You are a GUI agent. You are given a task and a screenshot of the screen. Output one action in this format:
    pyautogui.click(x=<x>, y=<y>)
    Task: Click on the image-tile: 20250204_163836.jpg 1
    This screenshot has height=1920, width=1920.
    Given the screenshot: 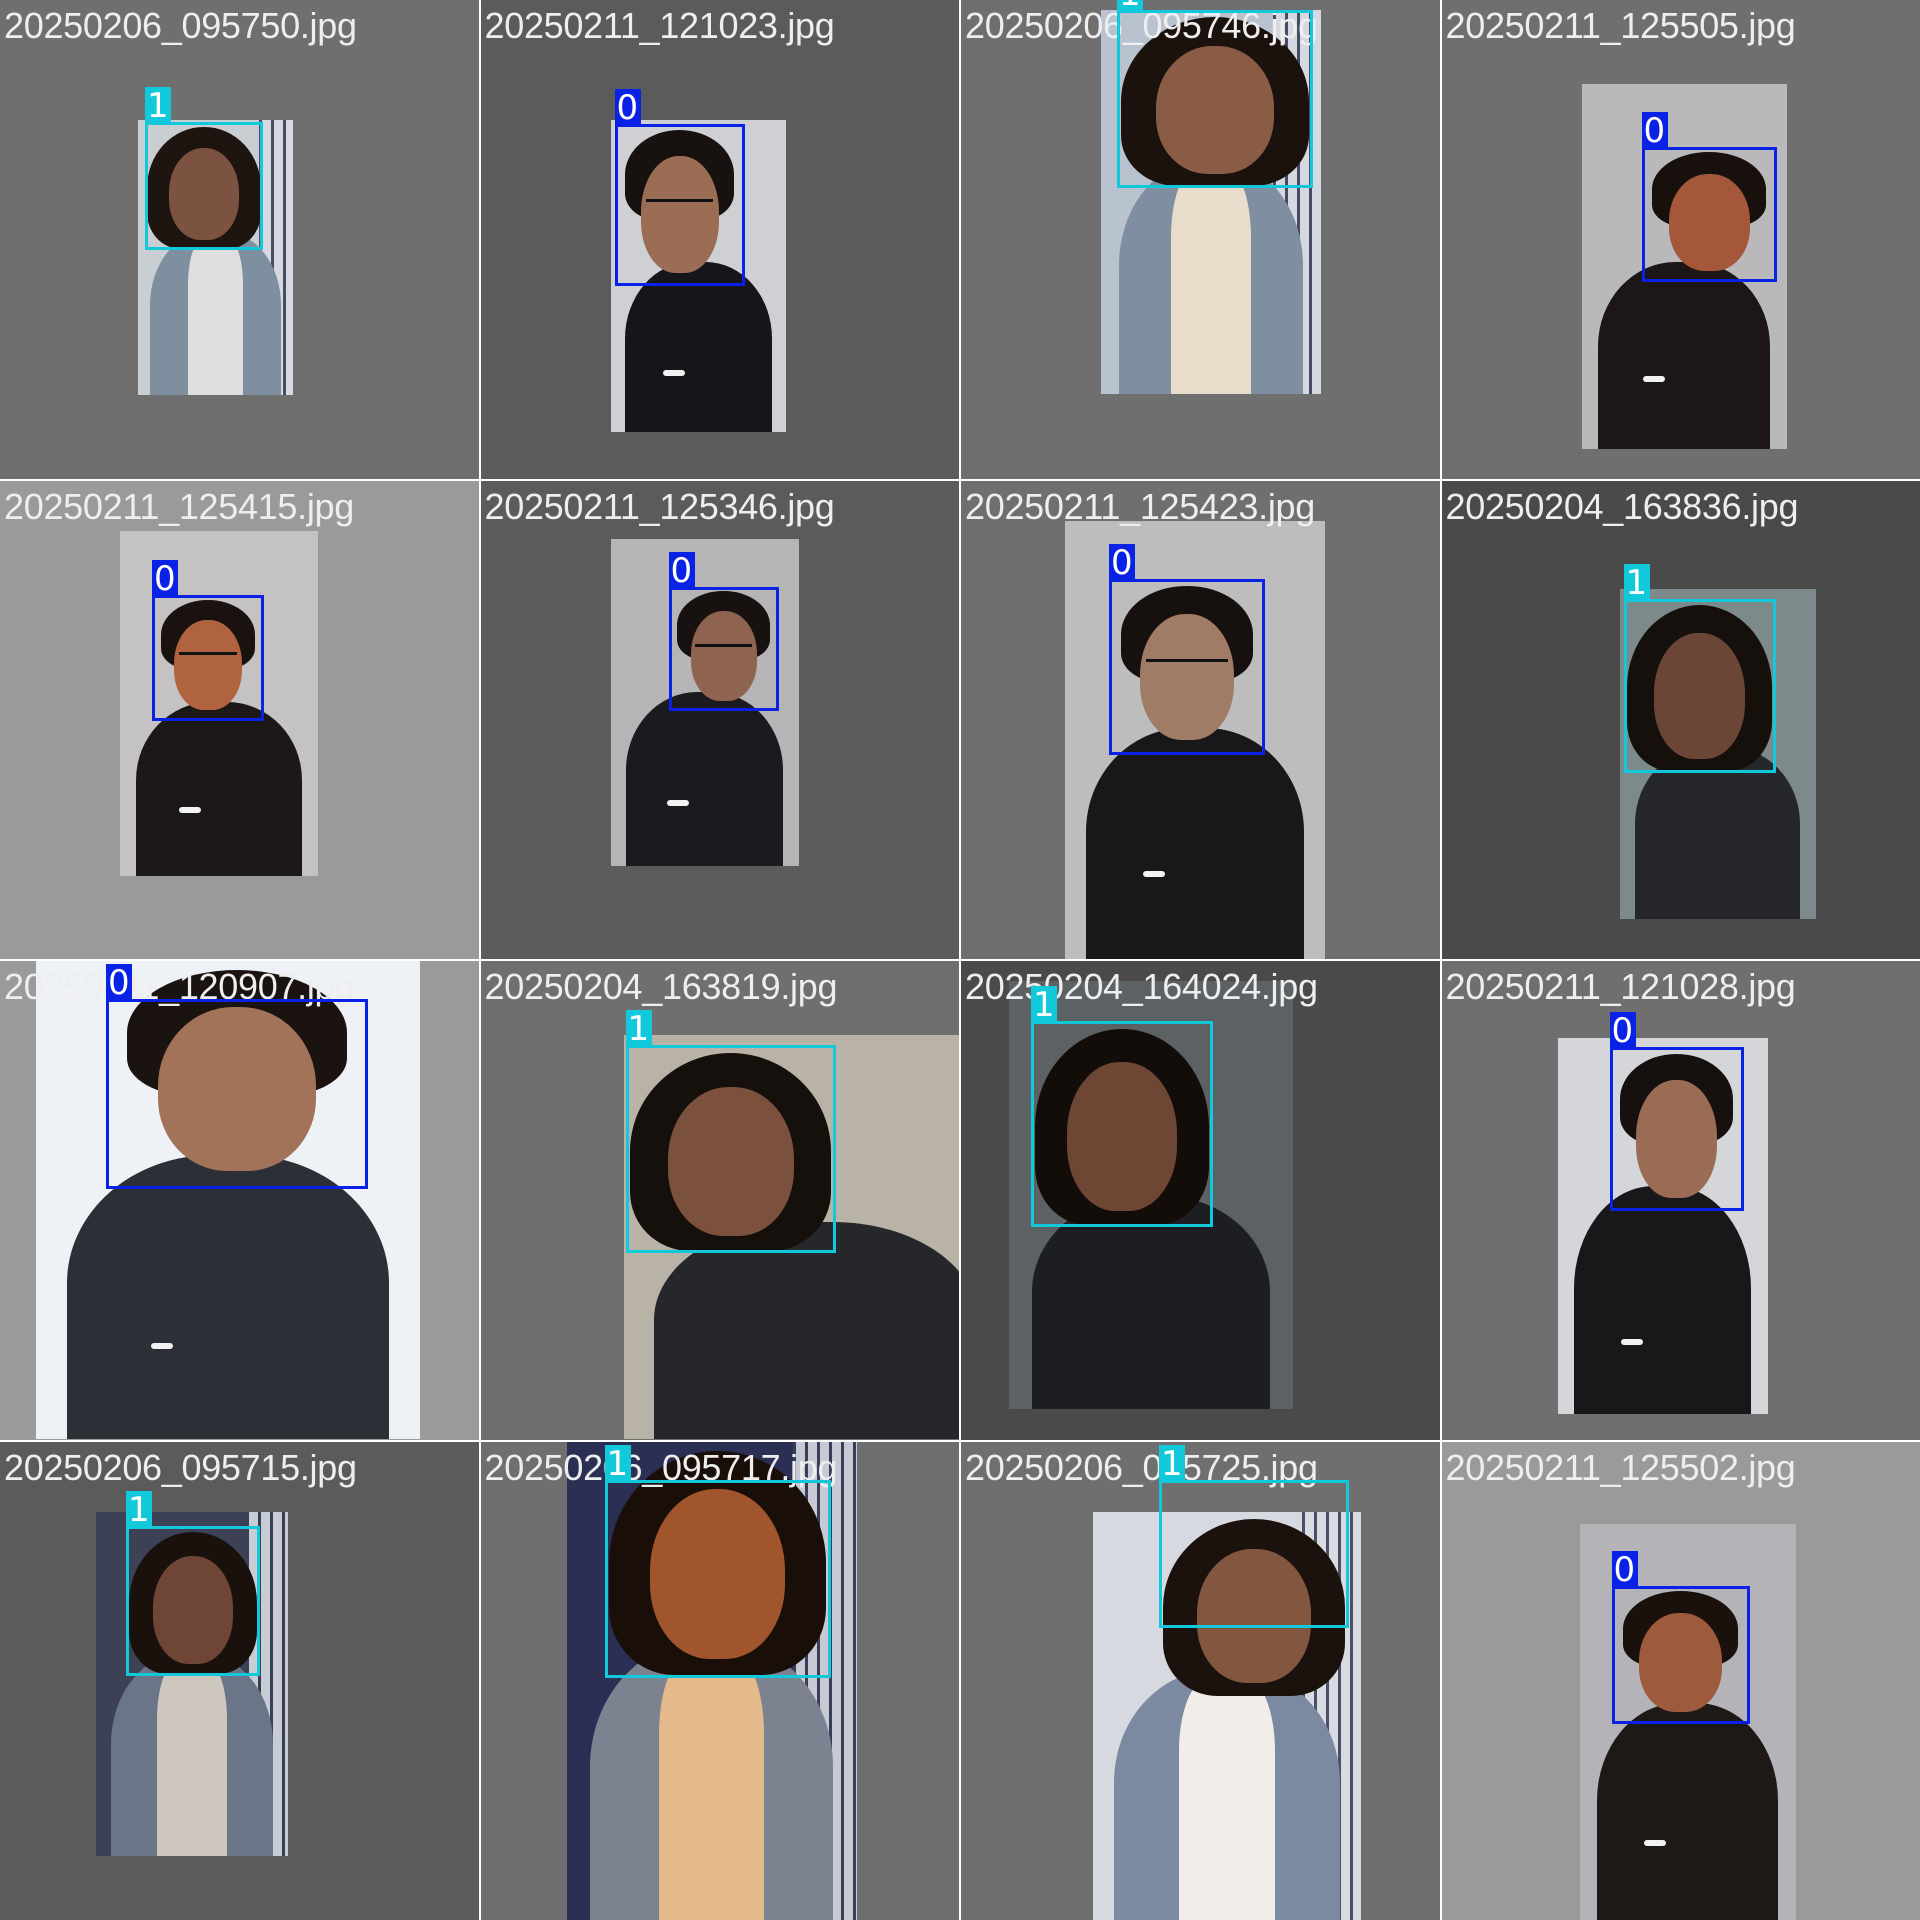 What is the action you would take?
    pyautogui.click(x=1680, y=719)
    